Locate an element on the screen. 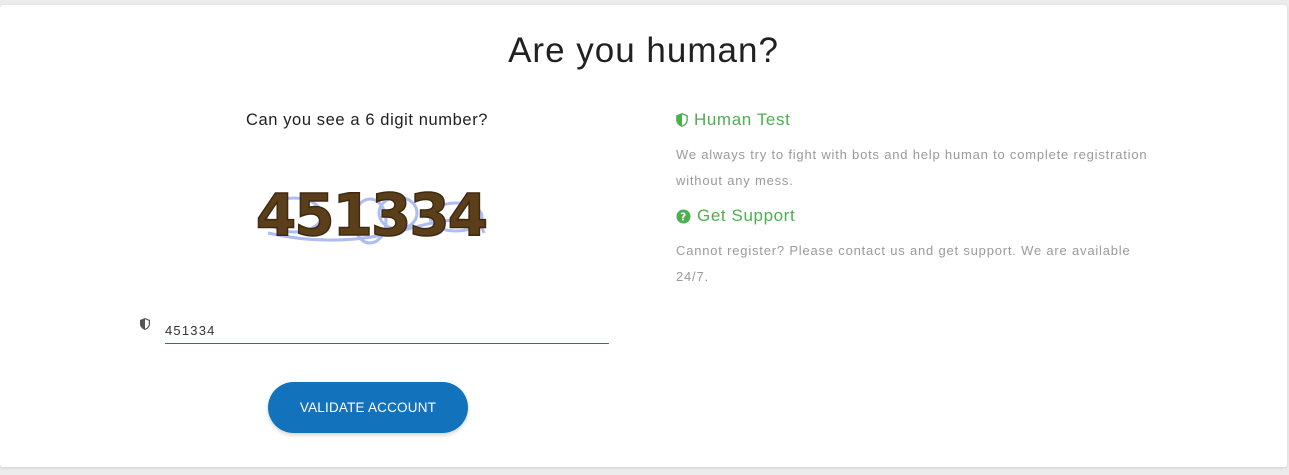 The height and width of the screenshot is (475, 1289). captcha-answer-input is located at coordinates (387, 331).